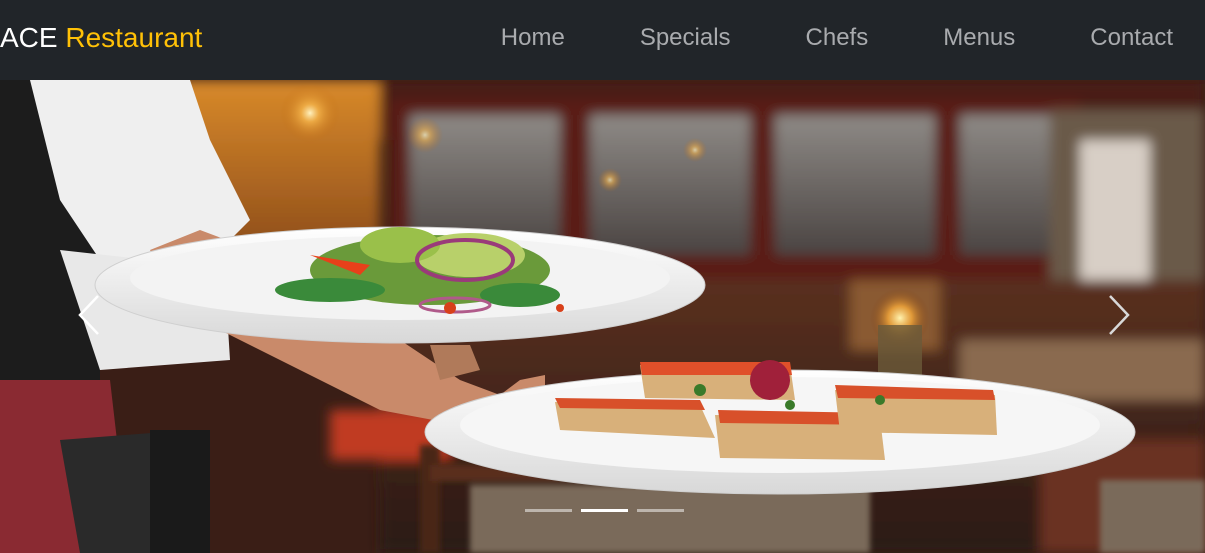 The height and width of the screenshot is (553, 1205). I want to click on carousel-indicators, so click(609, 510).